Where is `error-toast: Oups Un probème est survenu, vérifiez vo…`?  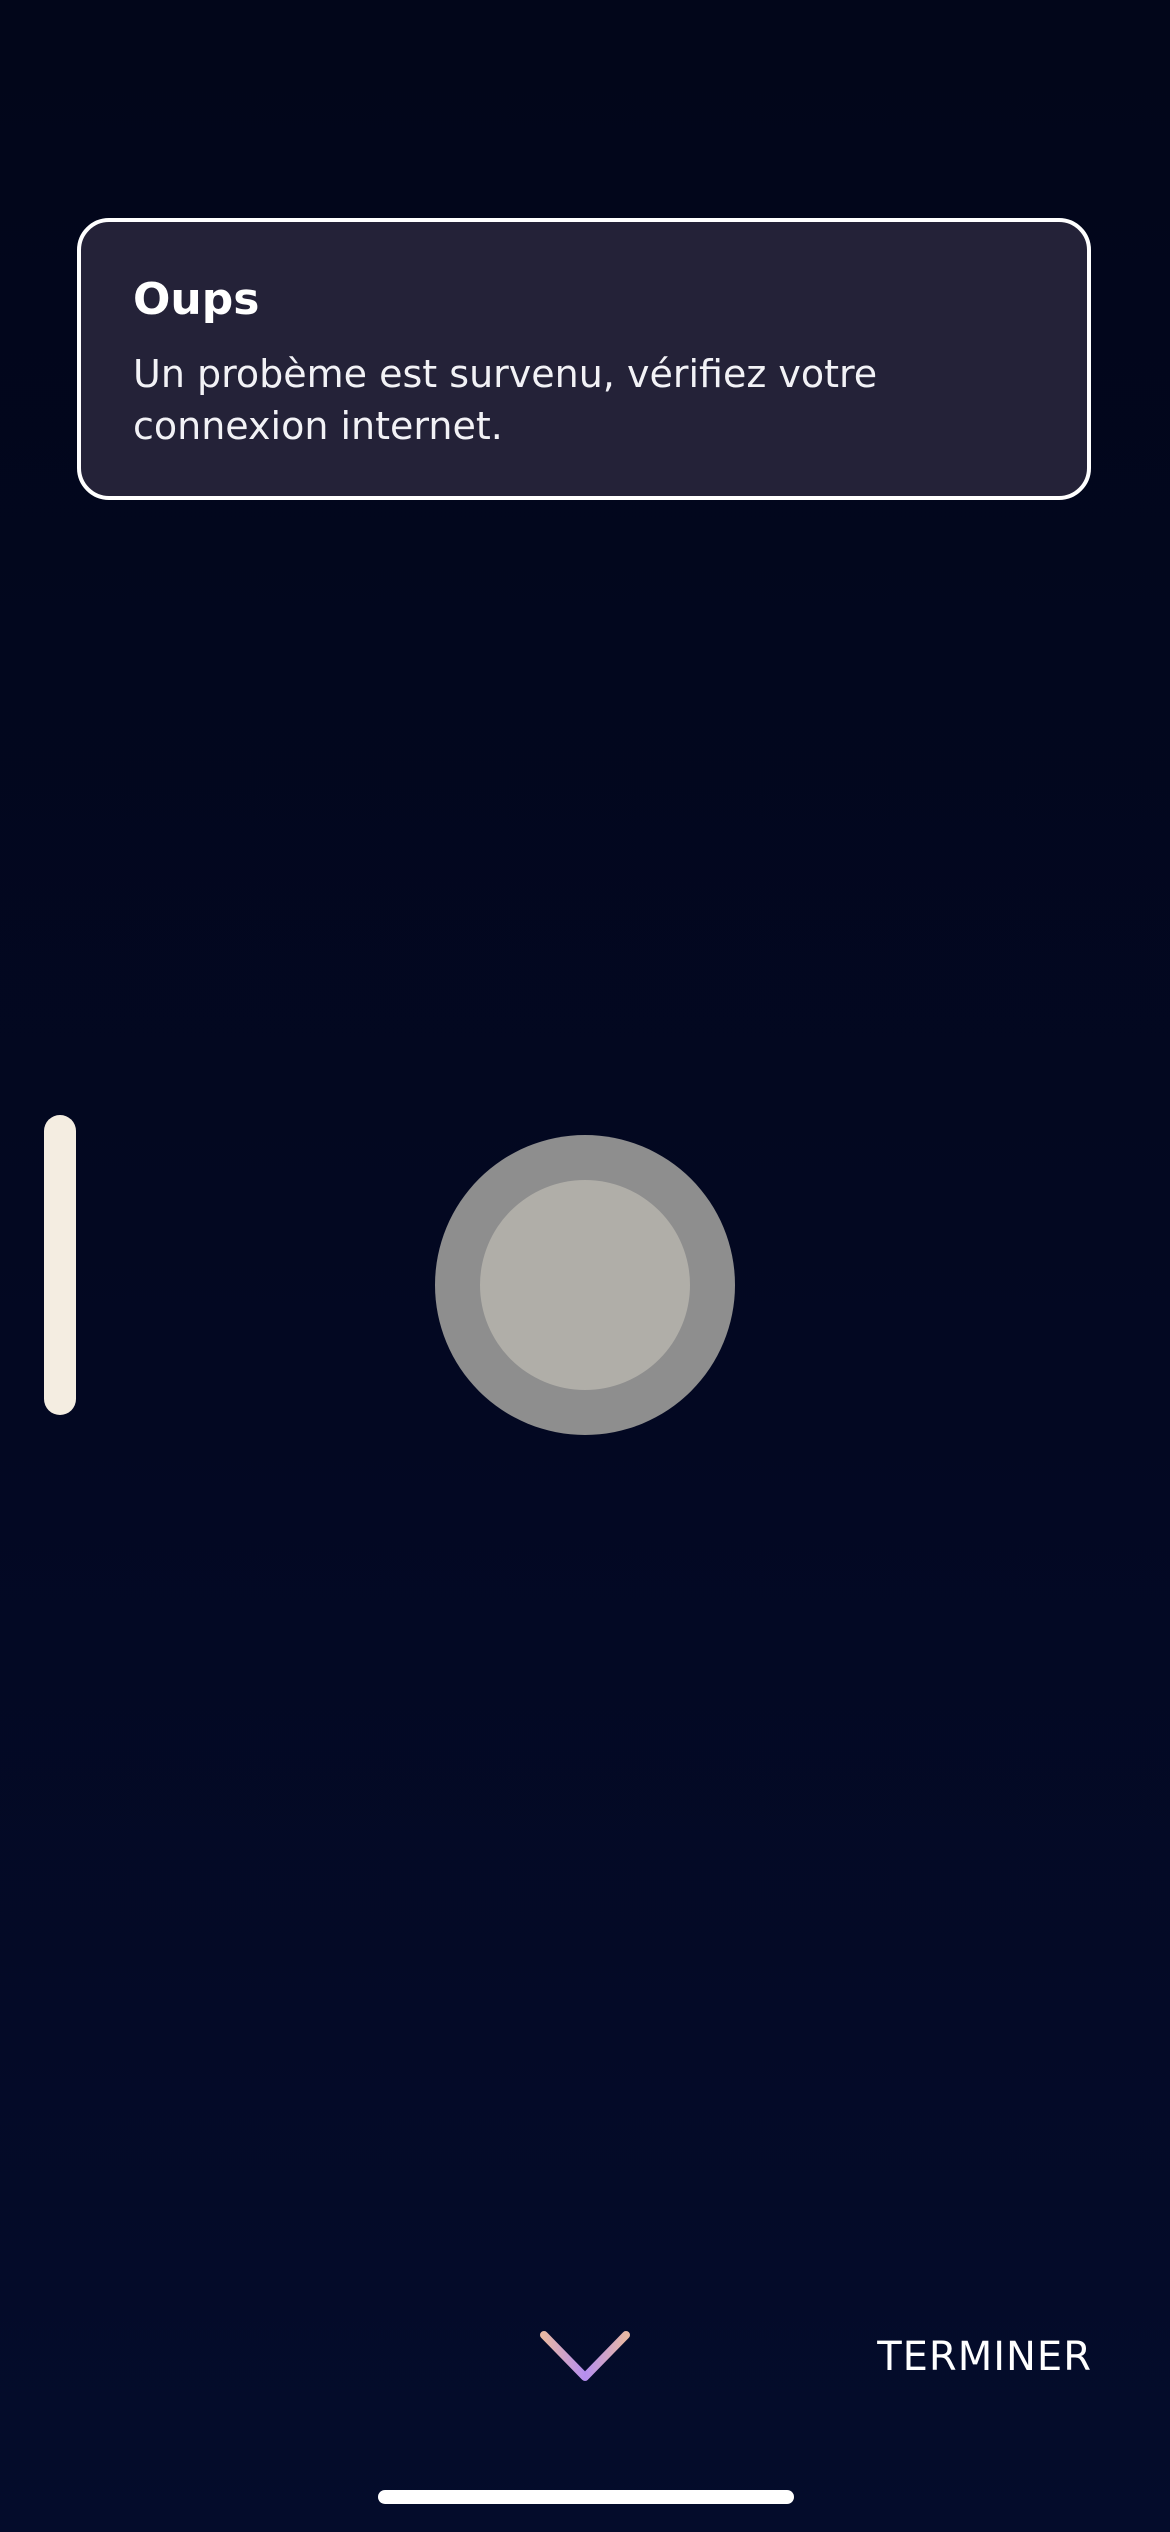 error-toast: Oups Un probème est survenu, vérifiez vo… is located at coordinates (584, 359).